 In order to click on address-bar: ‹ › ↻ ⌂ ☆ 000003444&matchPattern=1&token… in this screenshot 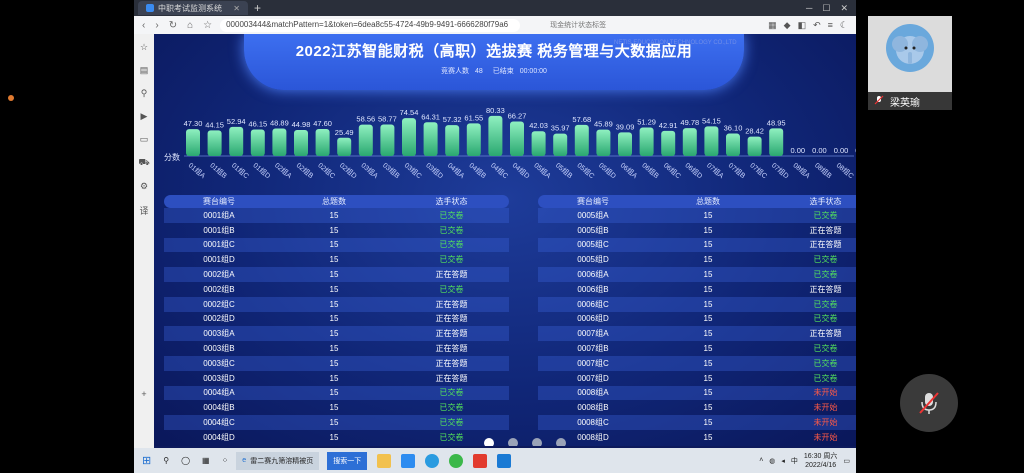, I will do `click(495, 25)`.